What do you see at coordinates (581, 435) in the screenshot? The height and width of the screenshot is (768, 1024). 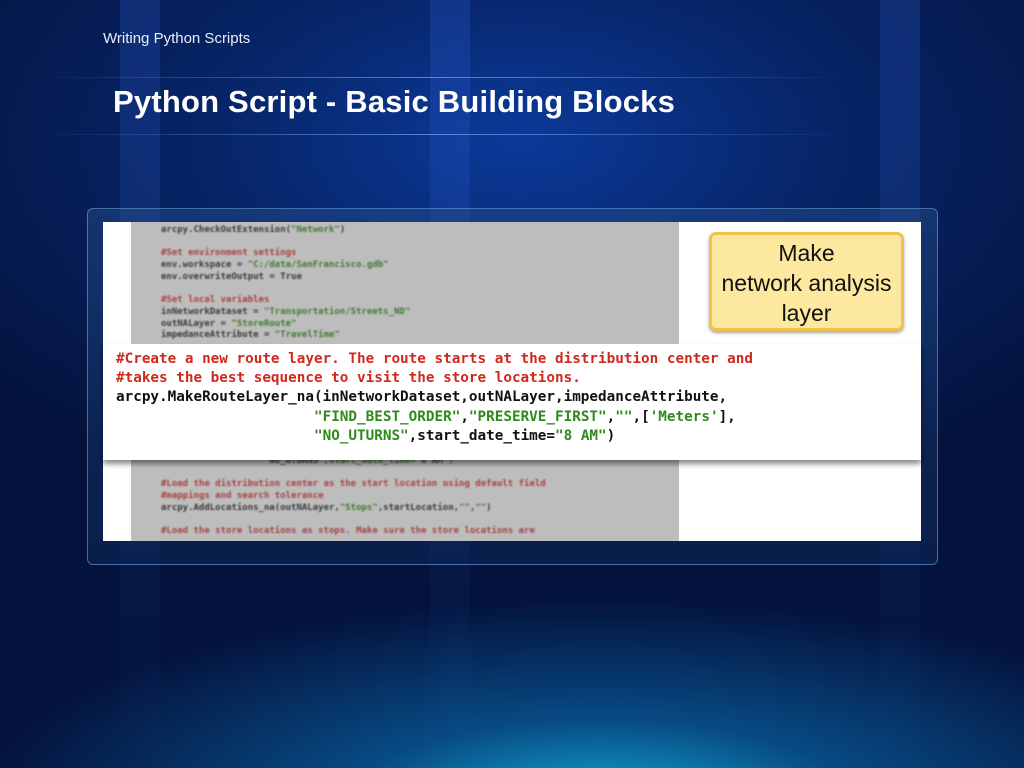 I see `code-string: "8 AM"` at bounding box center [581, 435].